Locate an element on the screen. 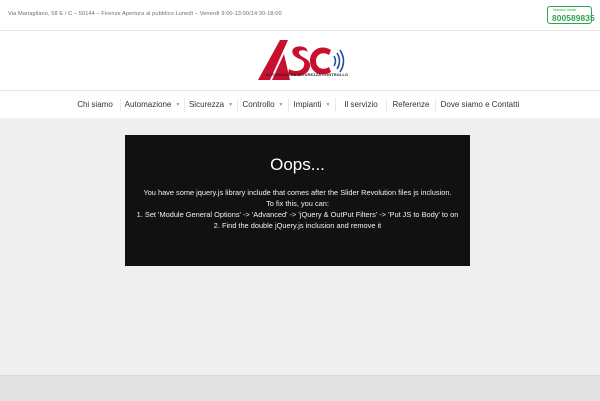 This screenshot has height=401, width=600. logo-area: AUTOMAZIONE SICUREZZA CONTROLLO is located at coordinates (300, 60).